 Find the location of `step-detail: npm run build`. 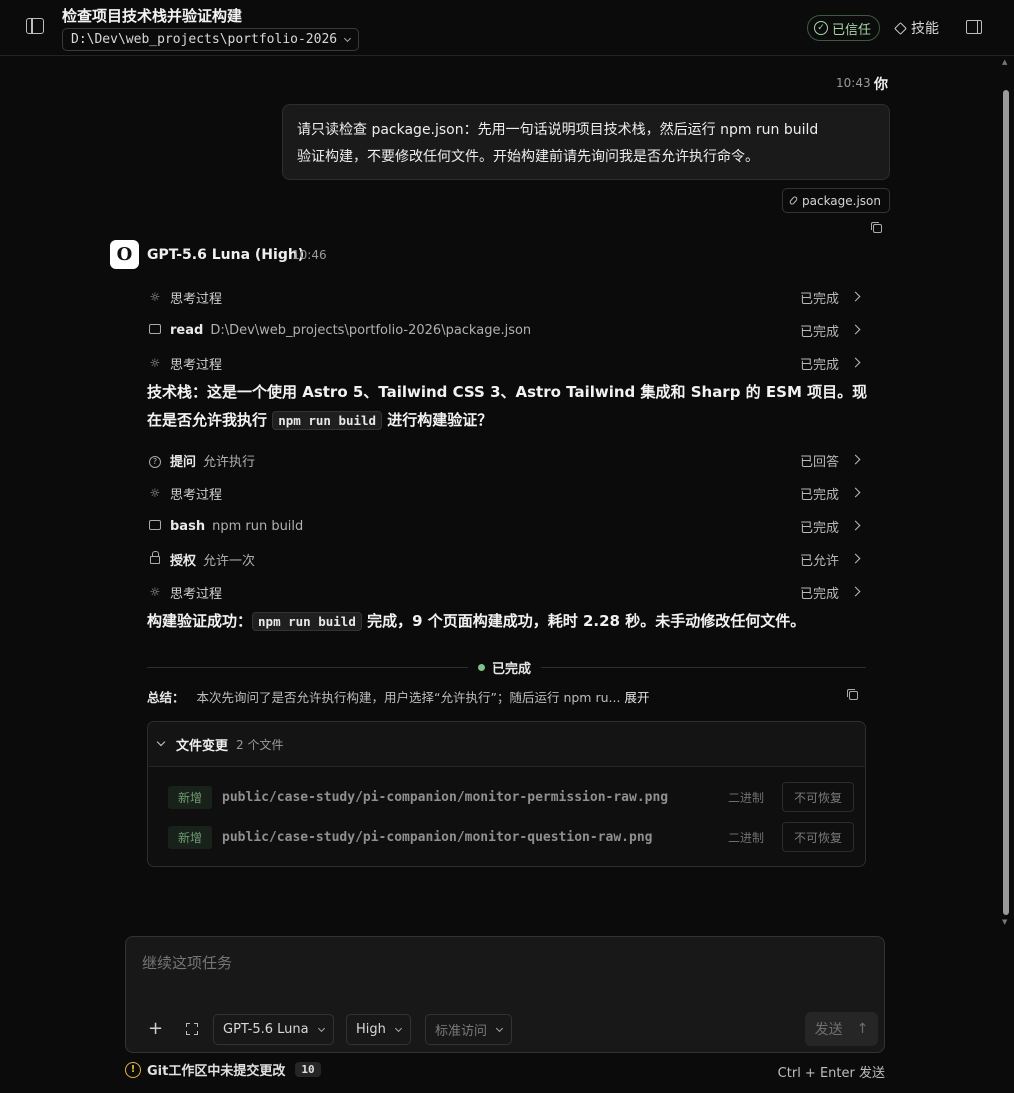

step-detail: npm run build is located at coordinates (258, 526).